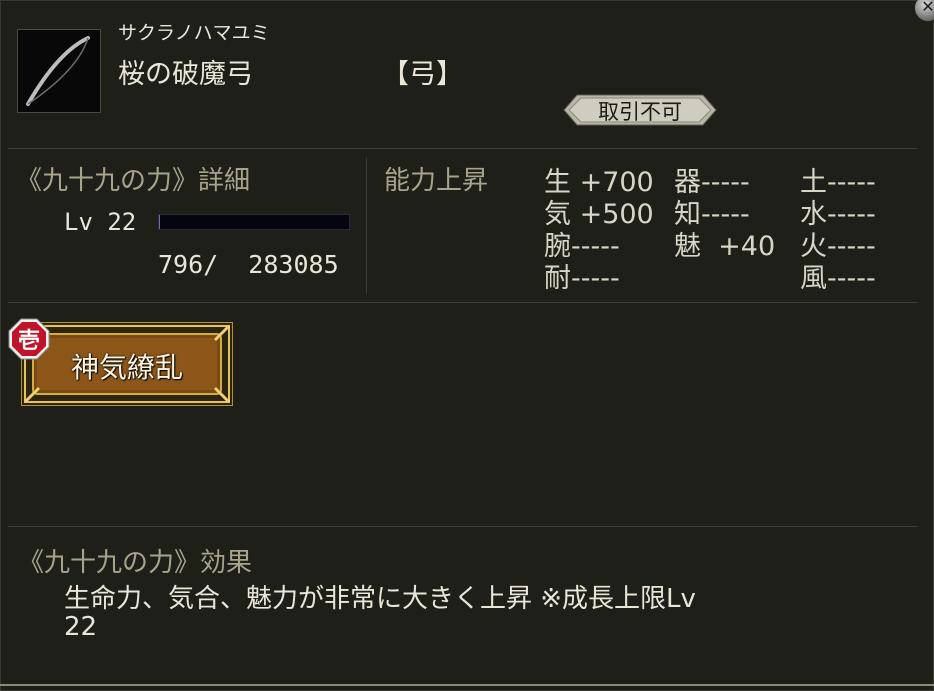 The image size is (934, 691). What do you see at coordinates (159, 222) in the screenshot?
I see `experience-bar-fill` at bounding box center [159, 222].